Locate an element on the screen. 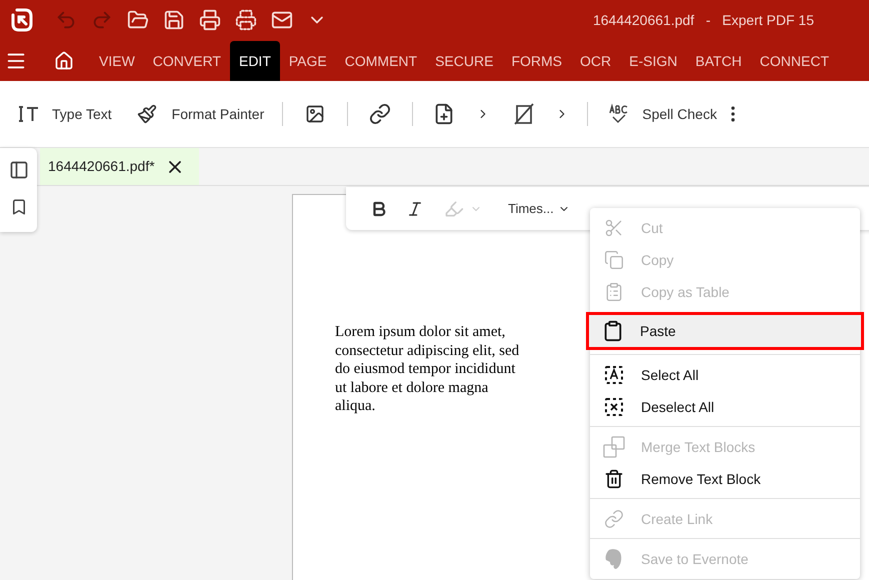  print-icon is located at coordinates (210, 20).